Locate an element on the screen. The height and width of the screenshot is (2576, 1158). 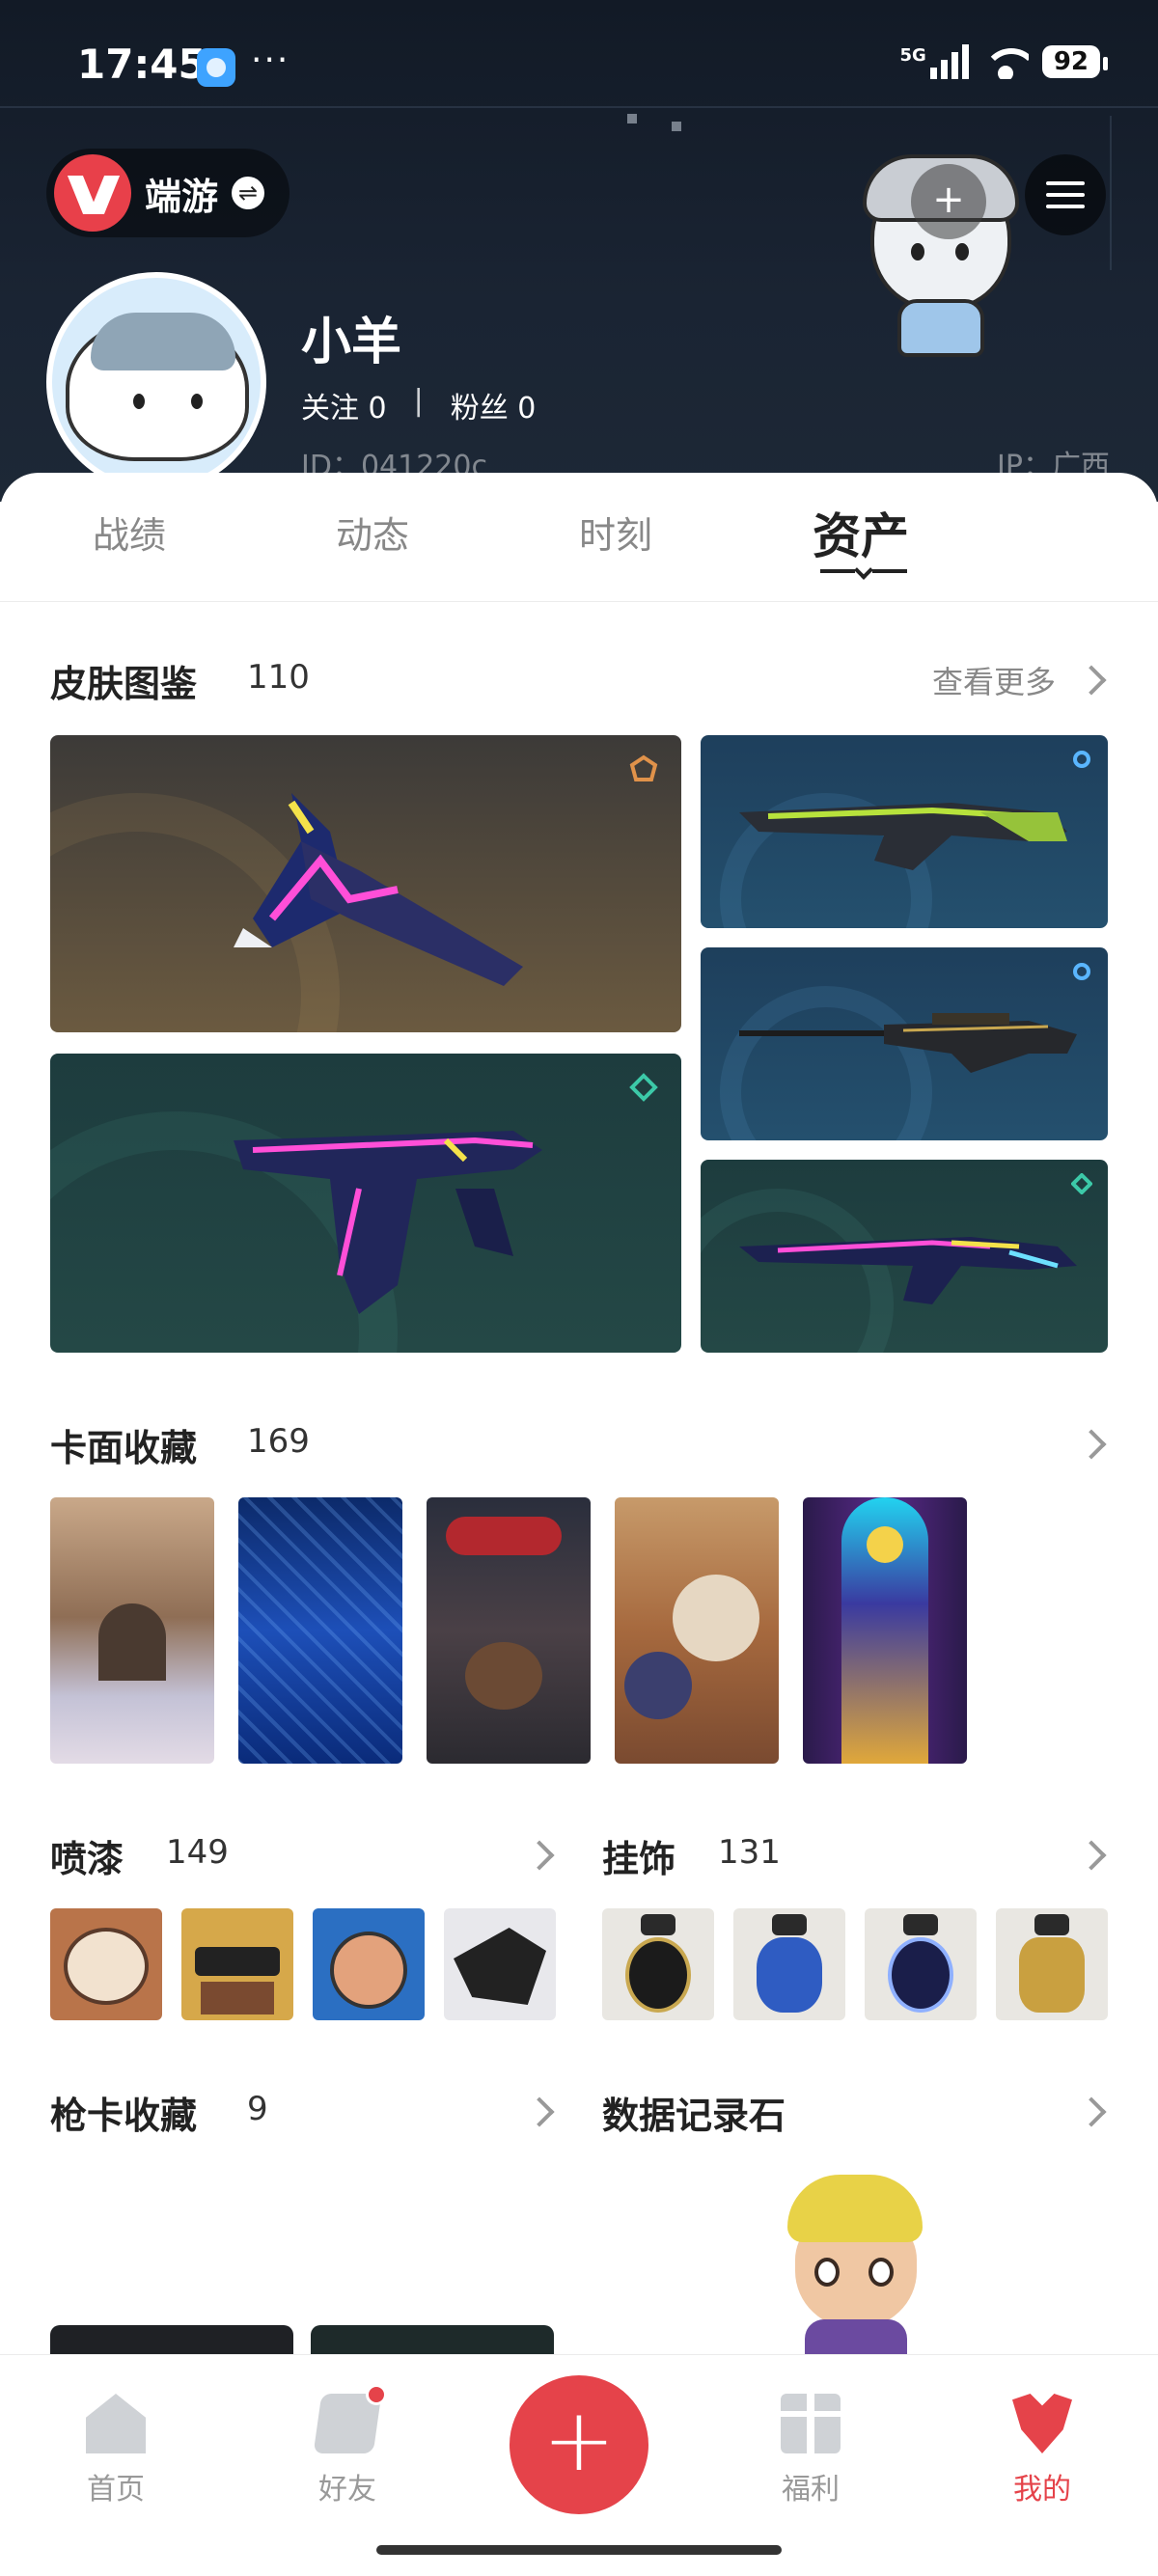
profile-tabs: 战绩 动态 时刻 资产 is located at coordinates (579, 538).